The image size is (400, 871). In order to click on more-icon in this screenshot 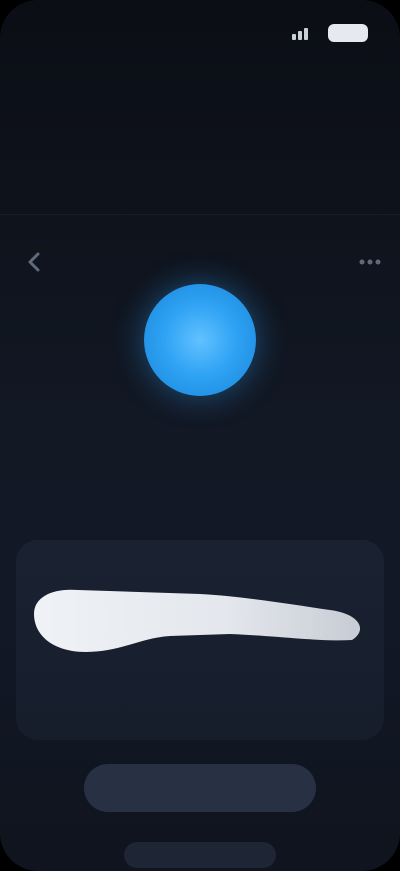, I will do `click(370, 262)`.